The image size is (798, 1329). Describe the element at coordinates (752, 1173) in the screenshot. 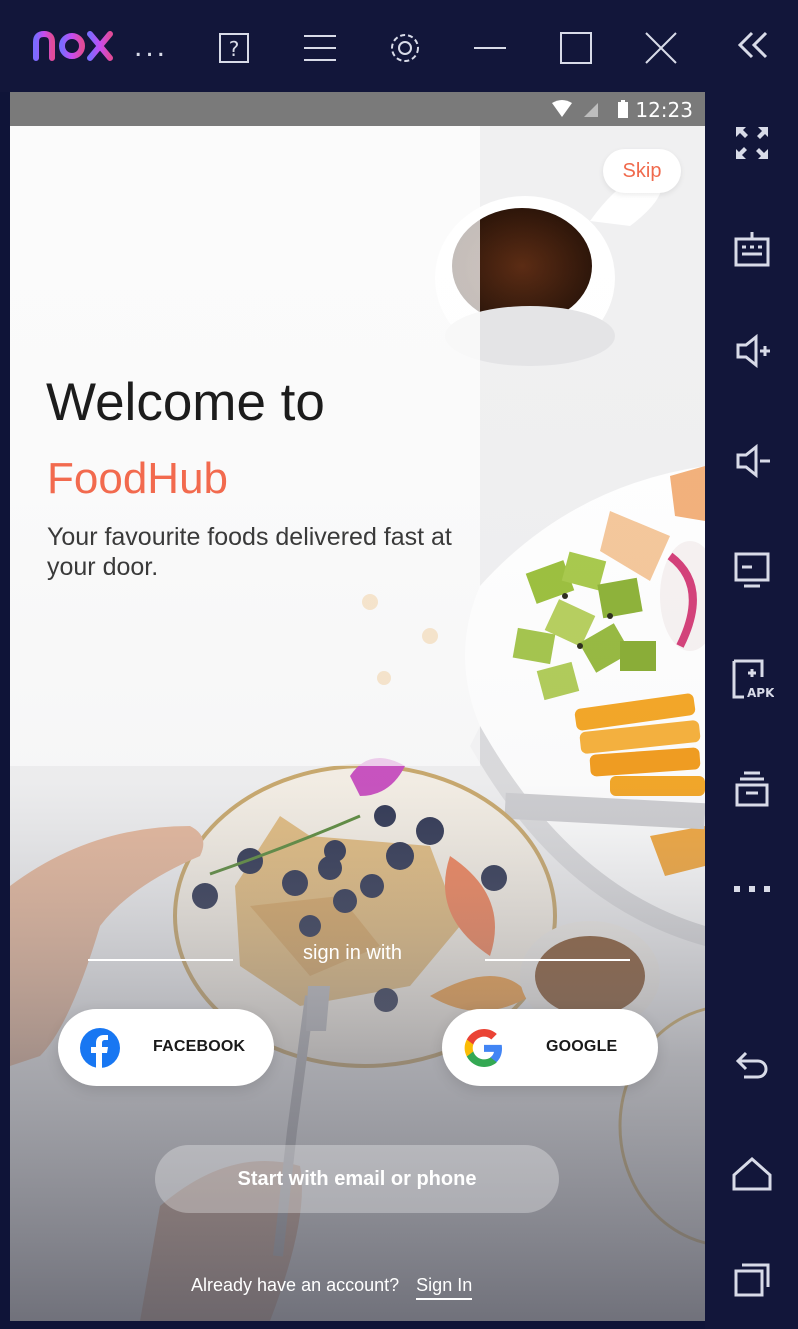

I see `home-icon` at that location.